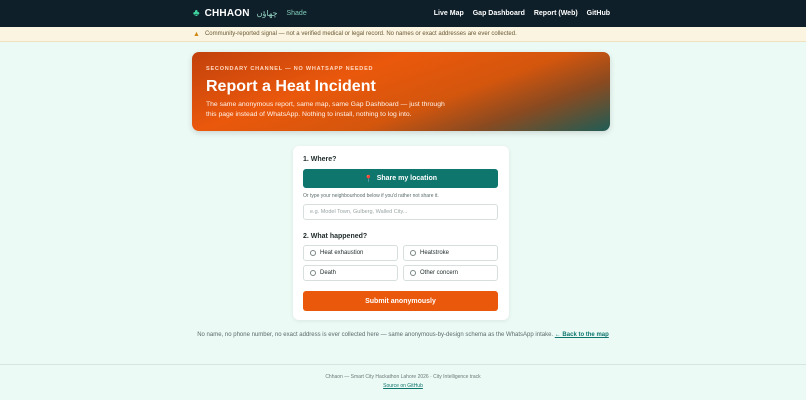 This screenshot has height=400, width=806. I want to click on brand-urdu: چھاؤں, so click(267, 13).